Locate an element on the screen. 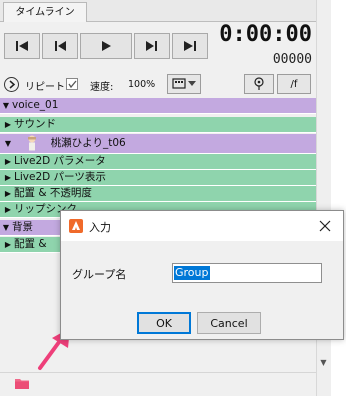 Image resolution: width=346 pixels, height=396 pixels. dropdown-arrow-icon is located at coordinates (192, 83).